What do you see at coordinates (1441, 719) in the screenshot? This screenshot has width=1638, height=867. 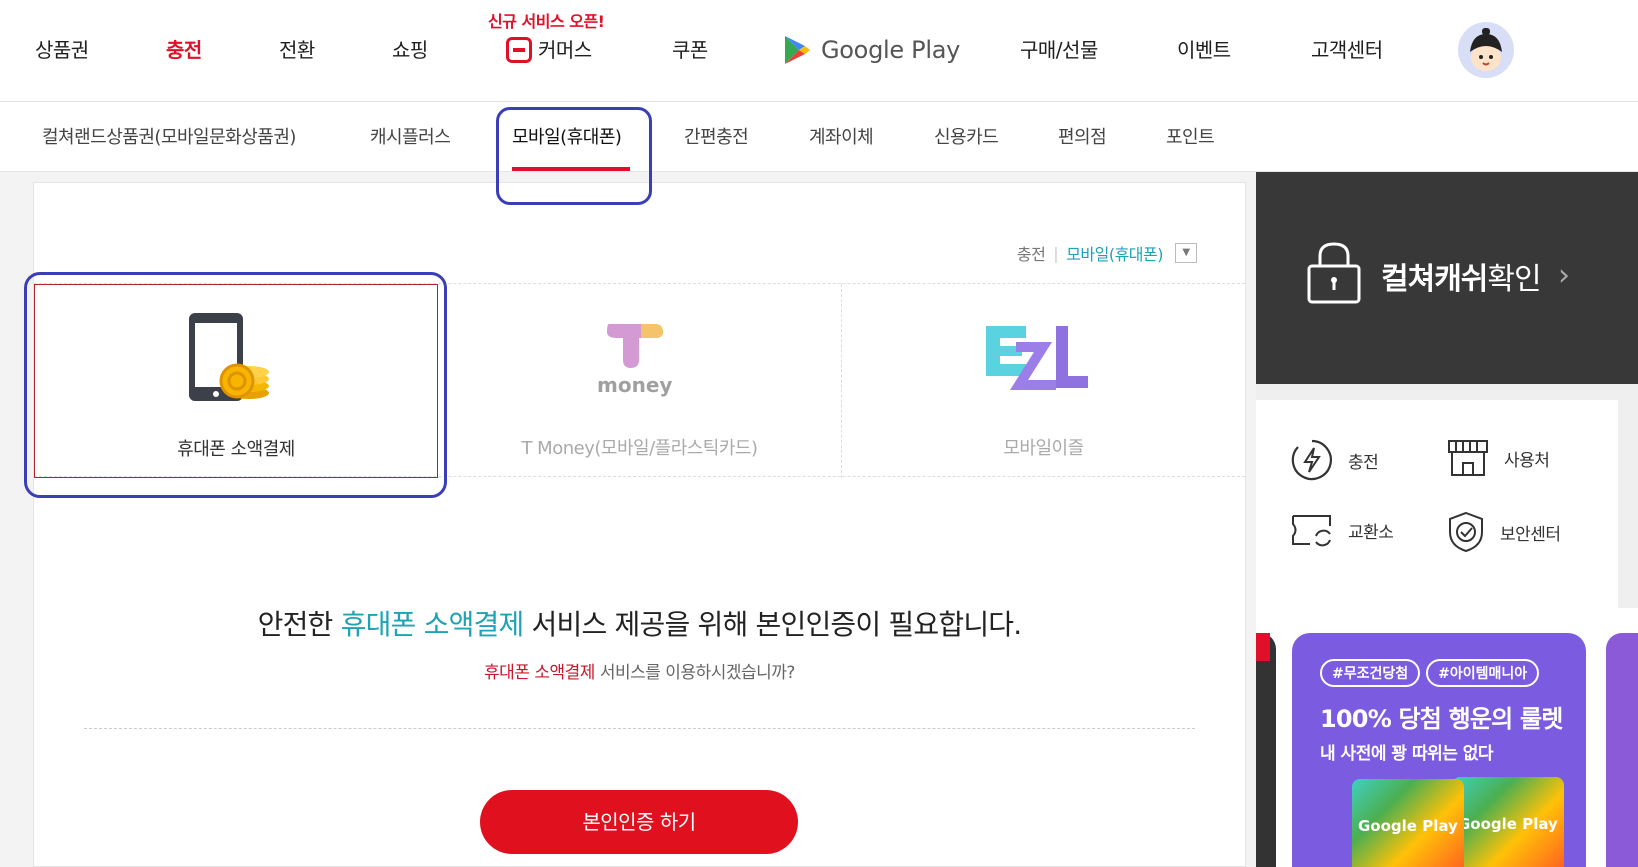 I see `banner-title: 100% 당첨 행운의 룰렛` at bounding box center [1441, 719].